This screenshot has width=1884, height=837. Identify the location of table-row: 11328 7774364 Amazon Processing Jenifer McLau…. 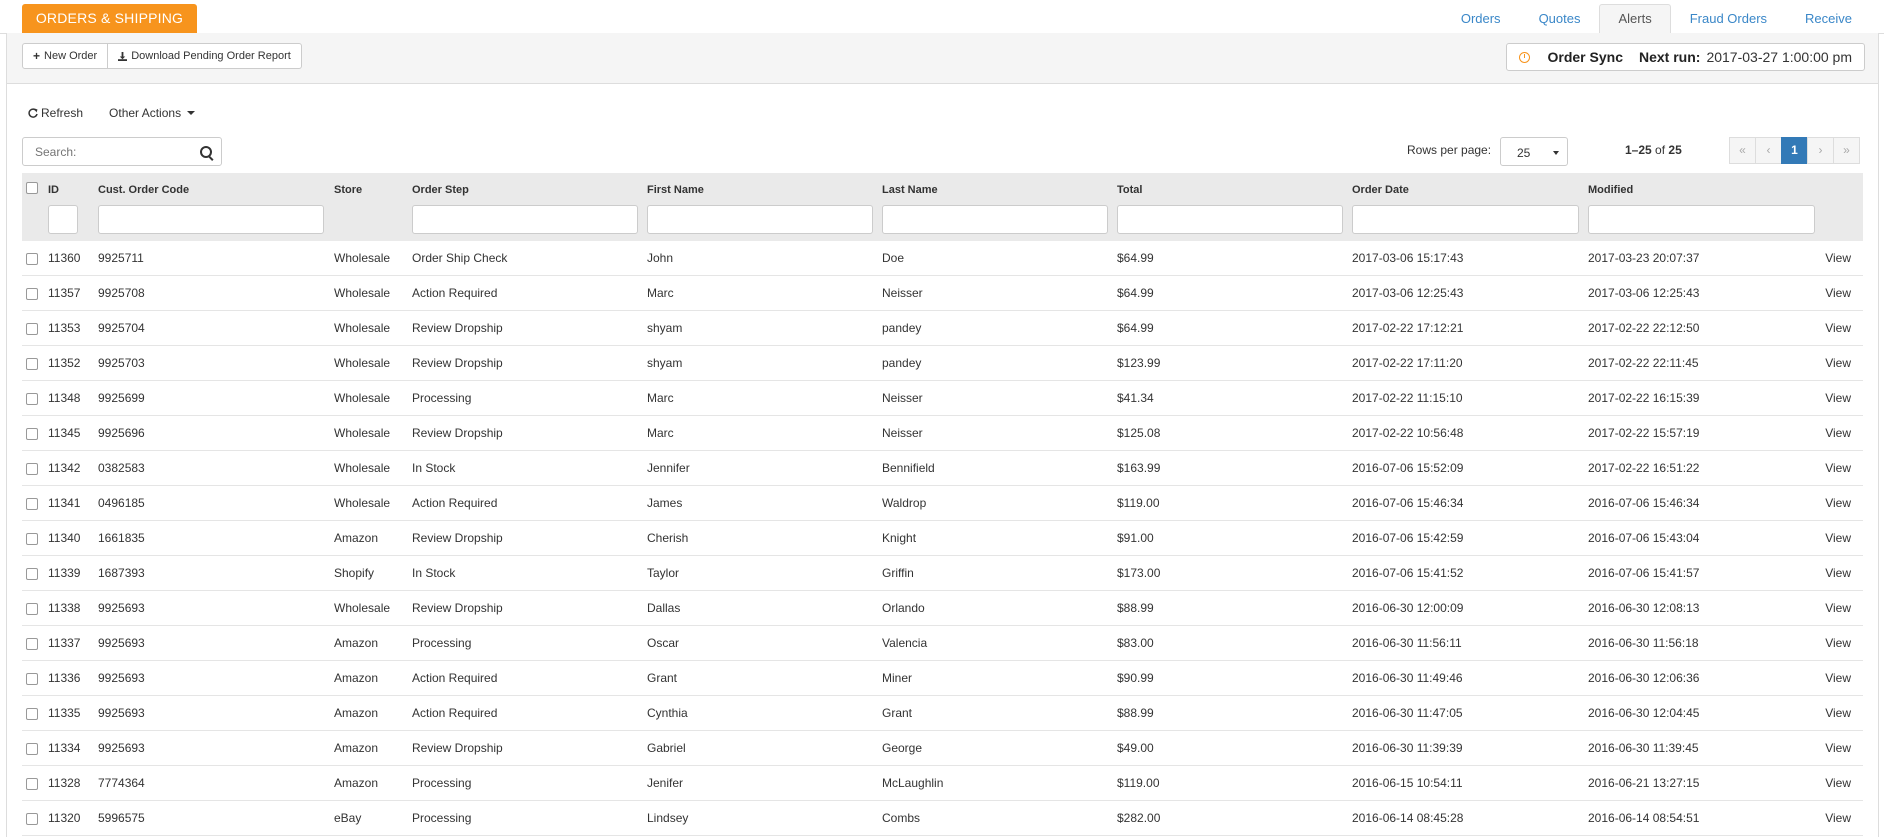
(942, 783).